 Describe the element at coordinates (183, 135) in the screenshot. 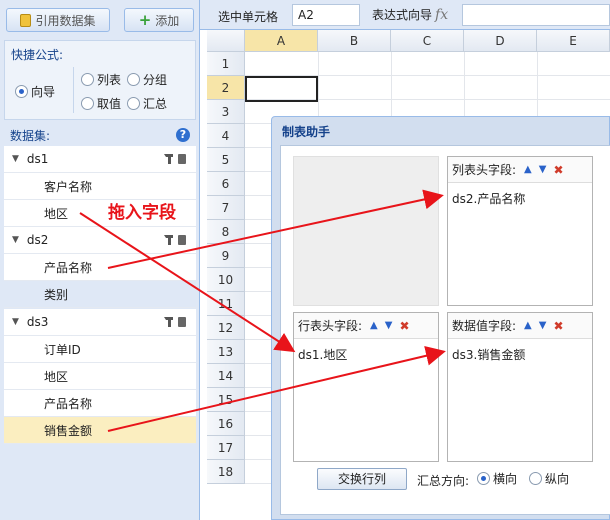

I see `help-icon: ?` at that location.